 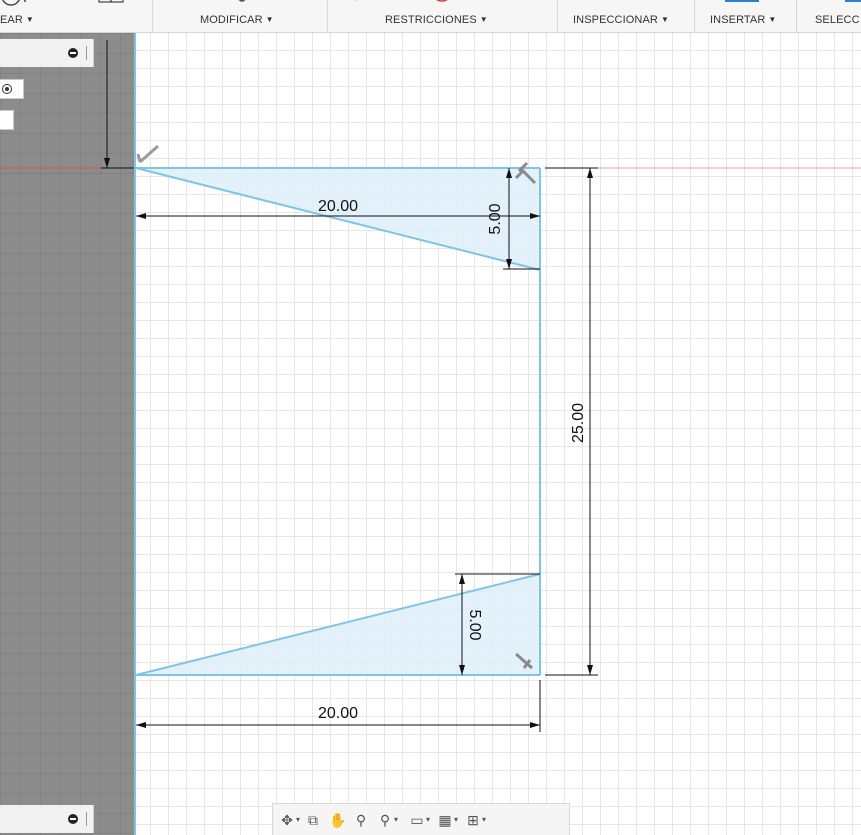 What do you see at coordinates (495, 218) in the screenshot?
I see `dimension-top-height: 5.00` at bounding box center [495, 218].